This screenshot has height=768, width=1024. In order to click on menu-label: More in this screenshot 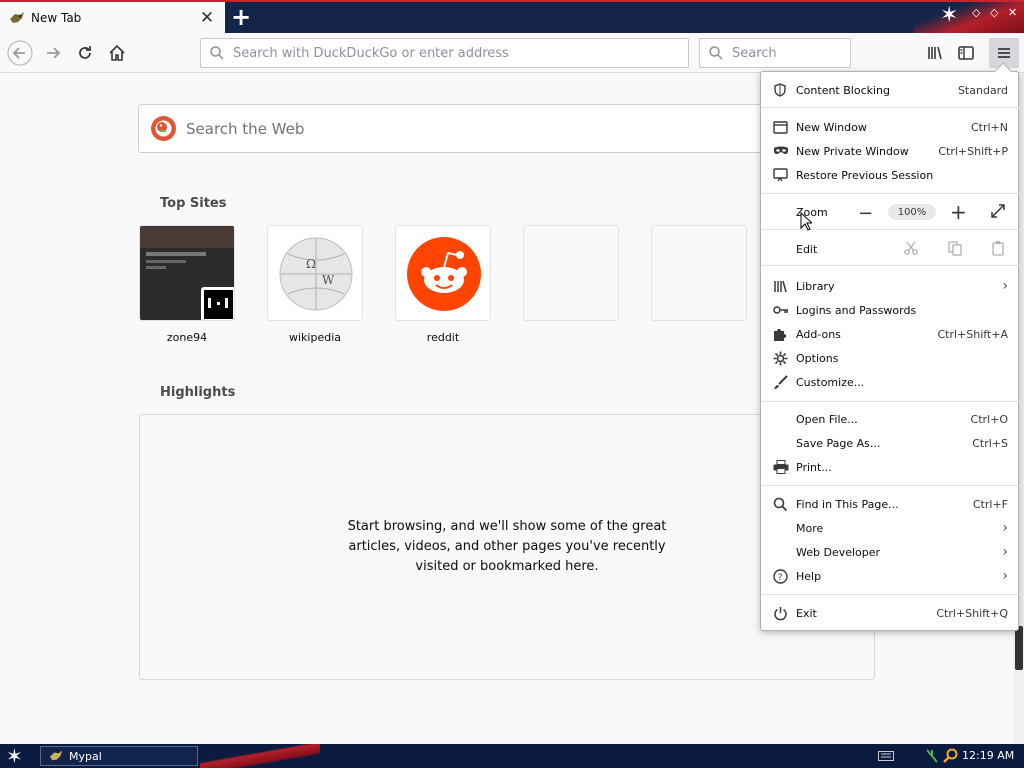, I will do `click(810, 528)`.